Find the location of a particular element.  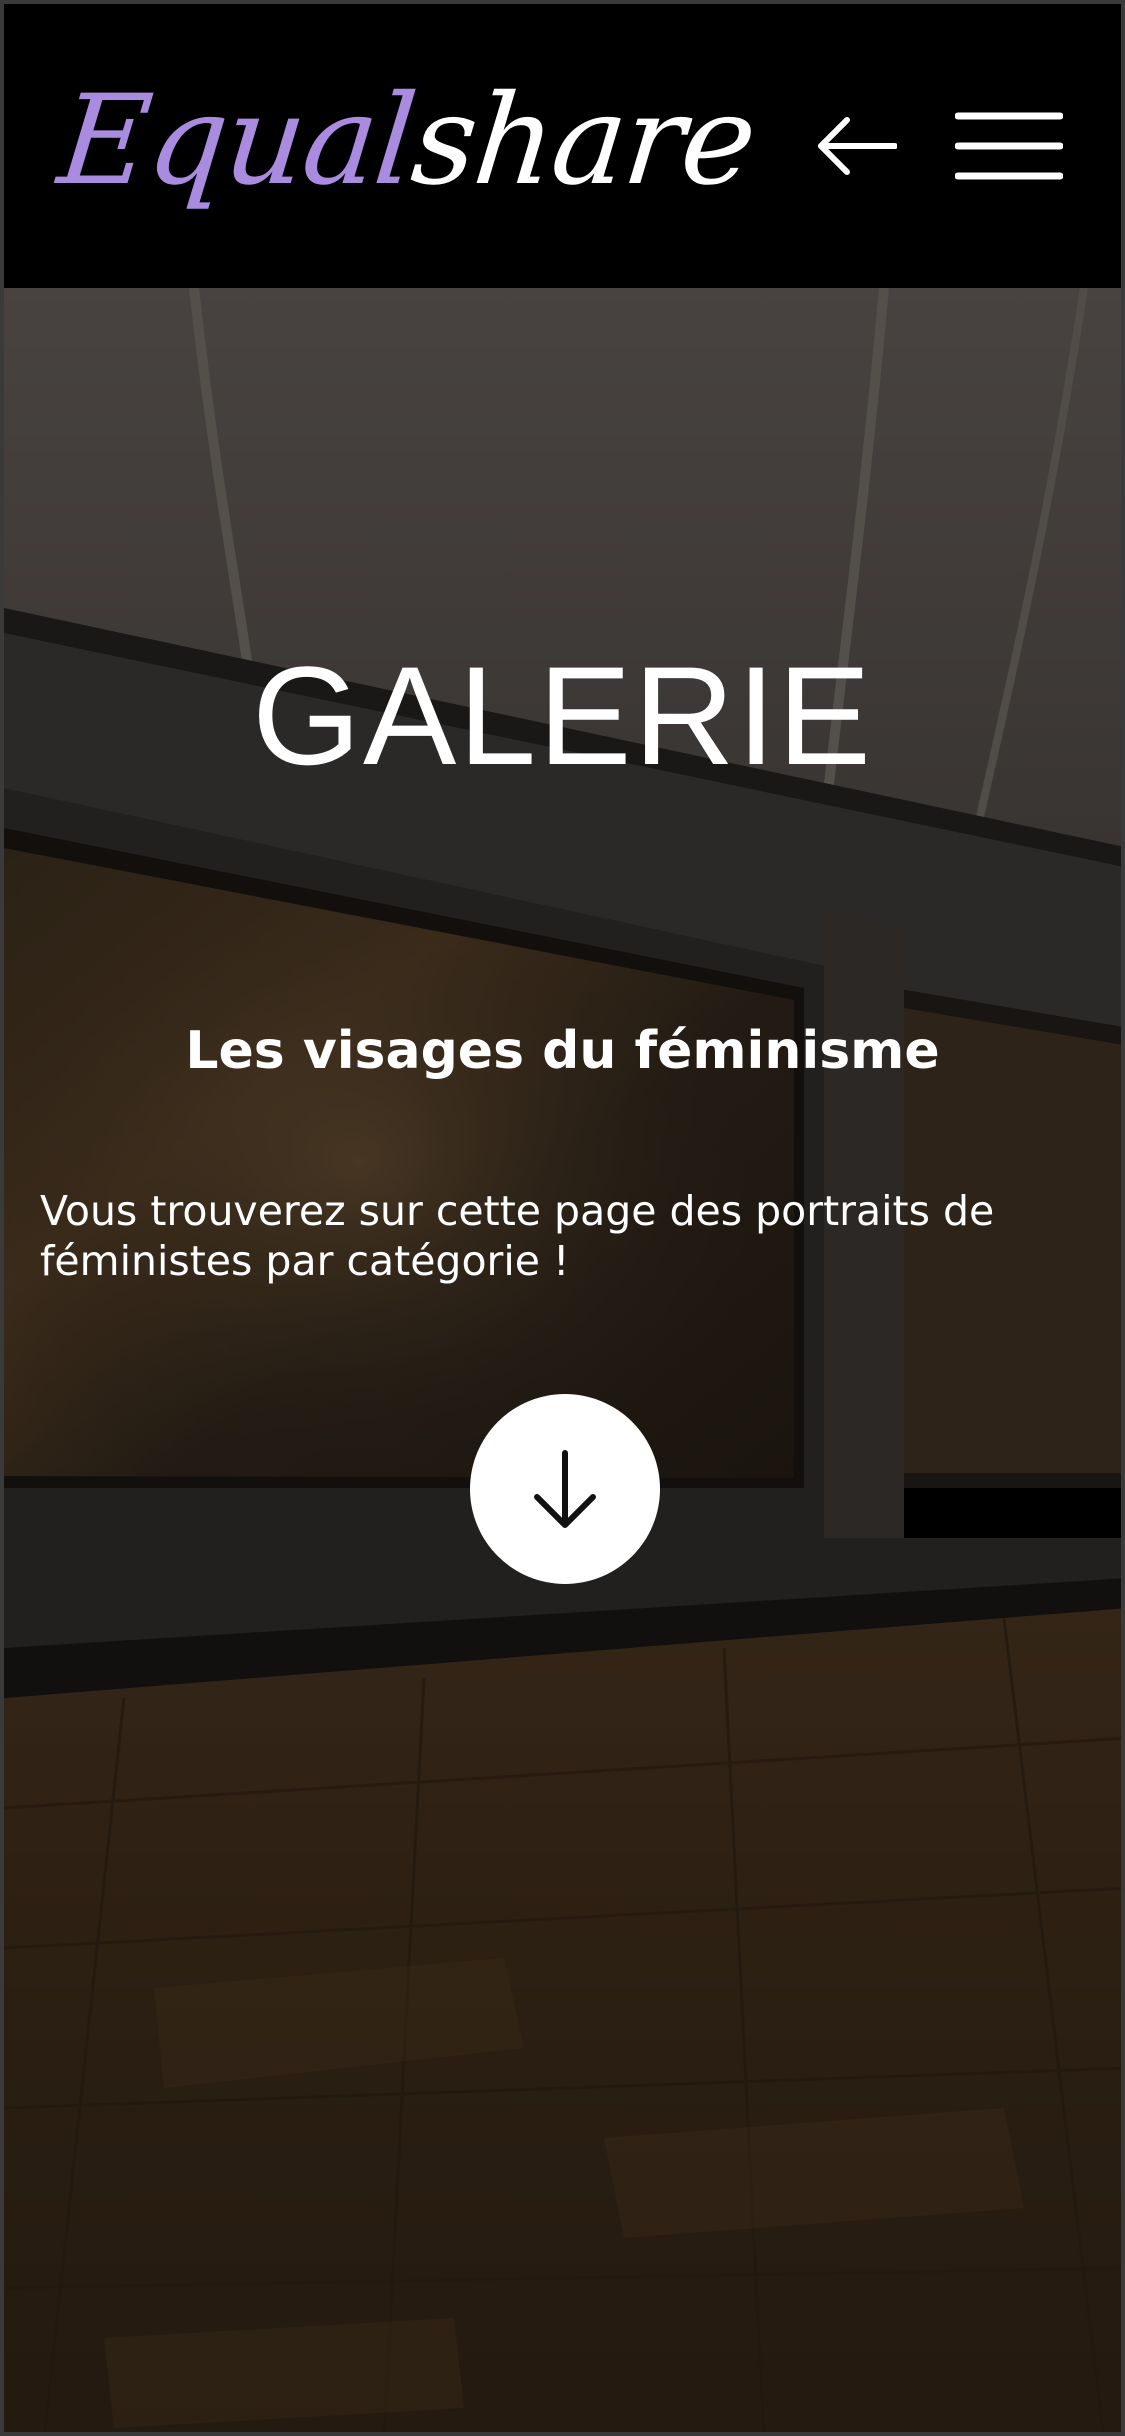

hamburger-menu-icon is located at coordinates (1009, 146).